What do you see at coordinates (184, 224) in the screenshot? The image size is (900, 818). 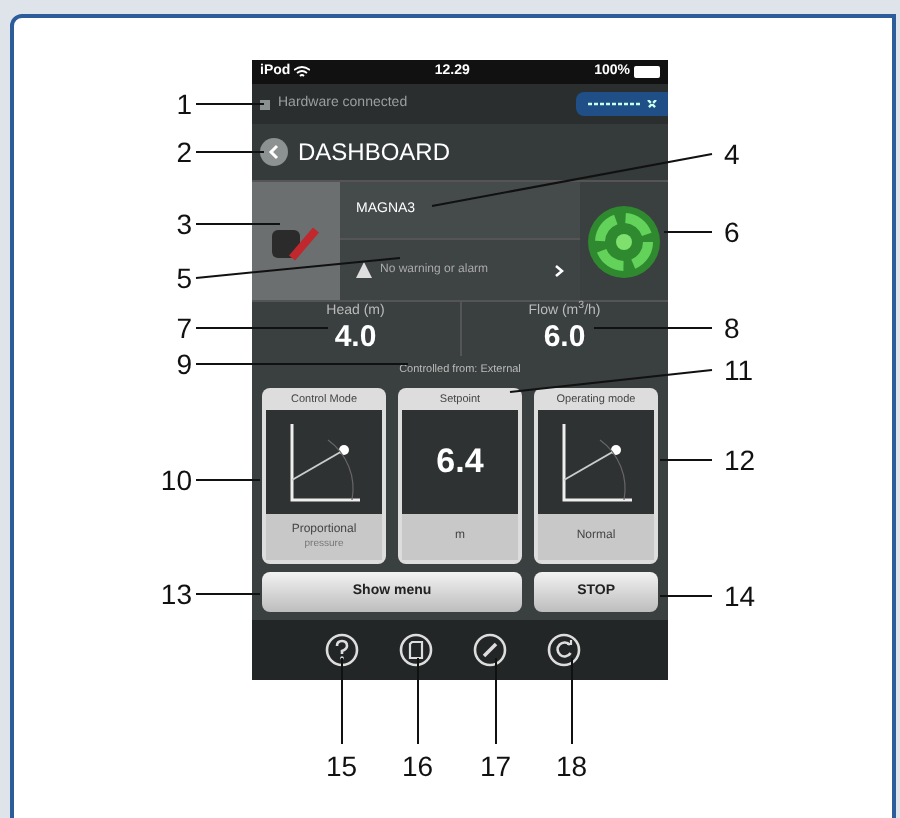 I see `callout-number: 3` at bounding box center [184, 224].